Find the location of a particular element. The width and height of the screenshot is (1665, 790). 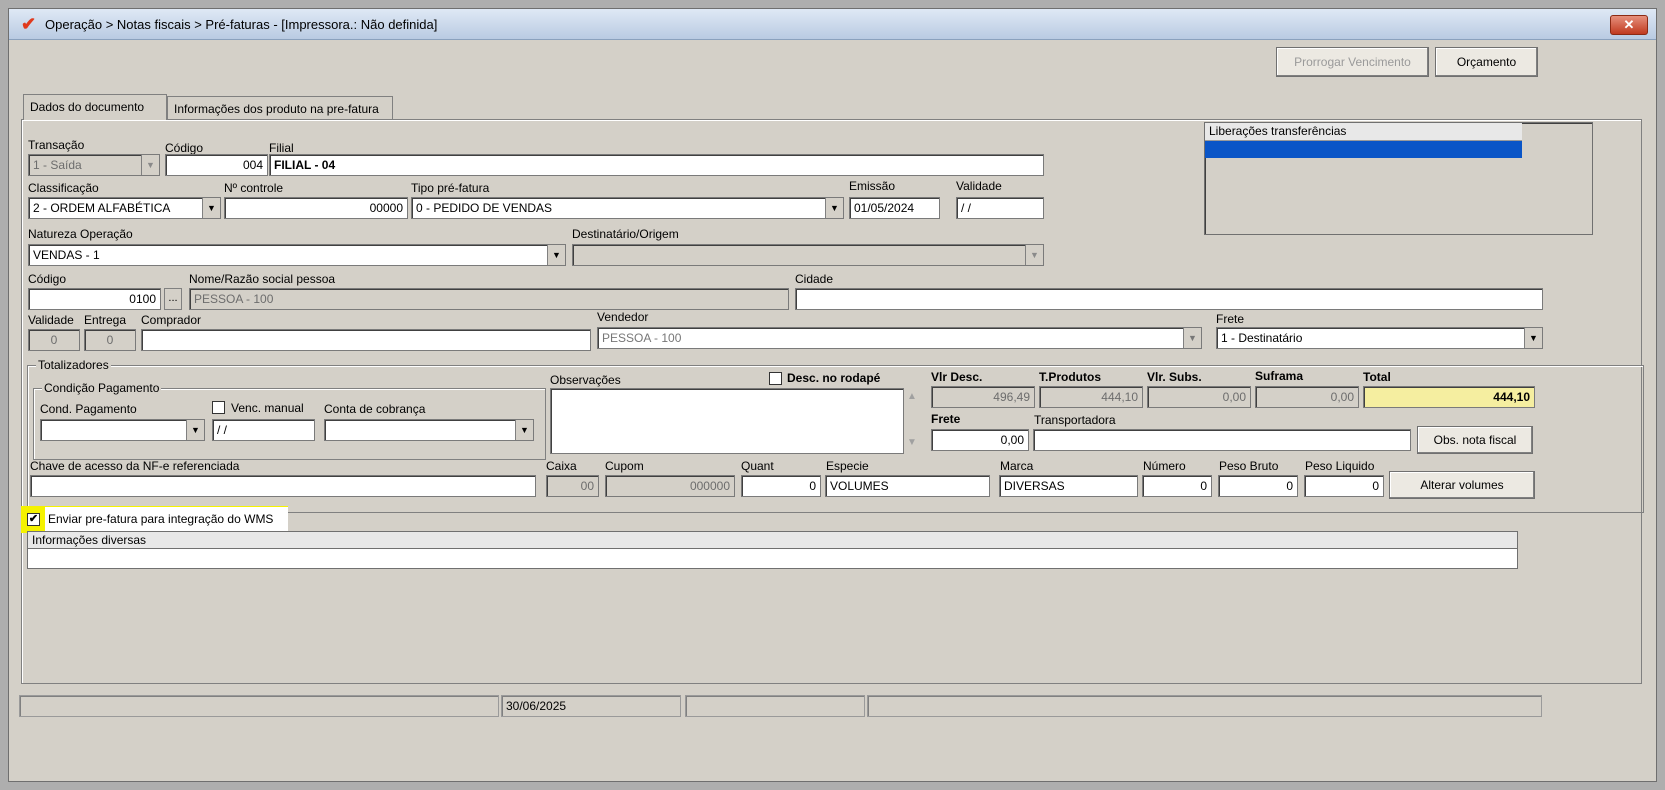

numero-label: Número is located at coordinates (1164, 466).